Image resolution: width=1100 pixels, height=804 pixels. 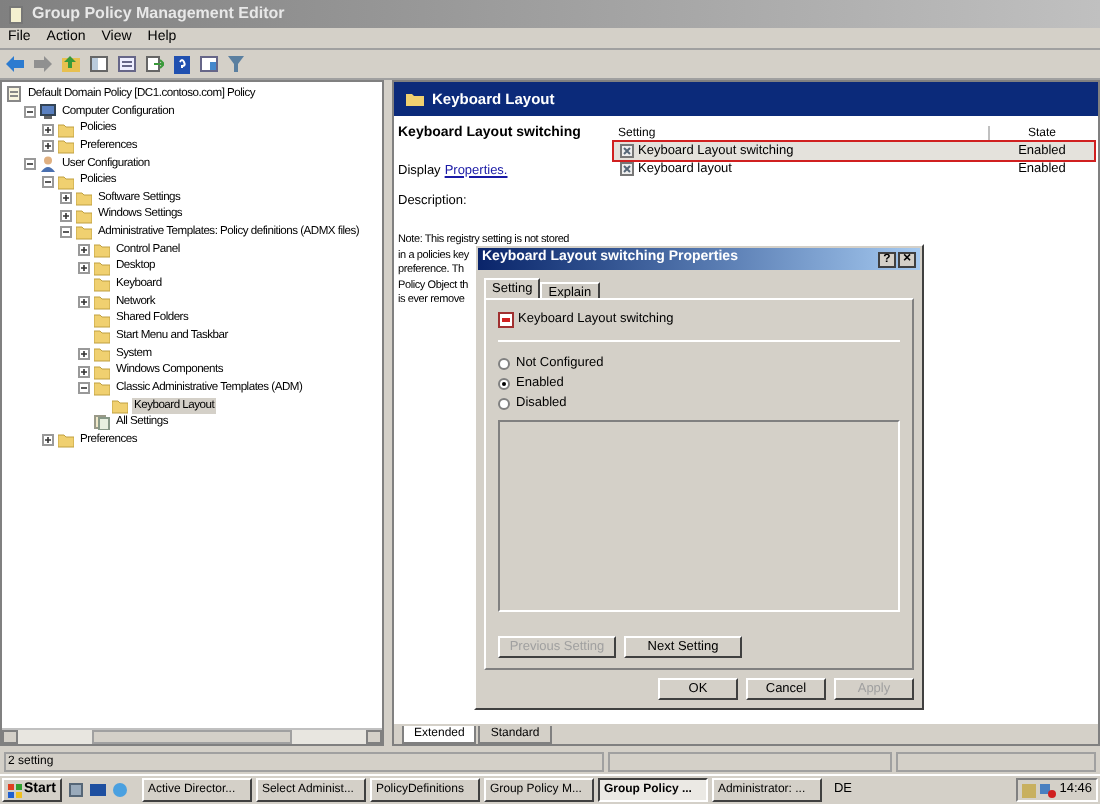 I want to click on back-arrow-icon, so click(x=15, y=64).